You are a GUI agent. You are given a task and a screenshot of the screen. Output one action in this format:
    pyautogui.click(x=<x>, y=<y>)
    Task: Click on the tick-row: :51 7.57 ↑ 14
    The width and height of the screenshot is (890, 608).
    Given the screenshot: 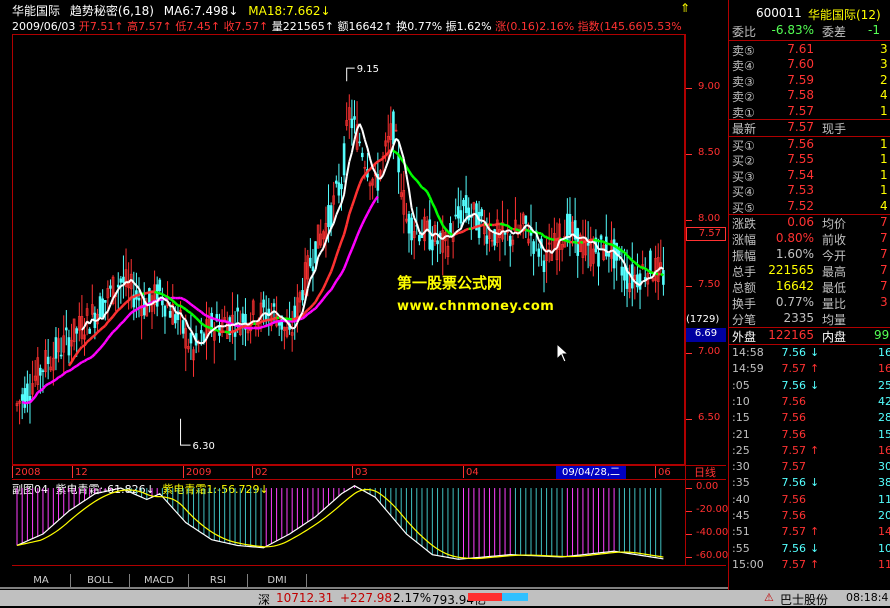 What is the action you would take?
    pyautogui.click(x=809, y=533)
    